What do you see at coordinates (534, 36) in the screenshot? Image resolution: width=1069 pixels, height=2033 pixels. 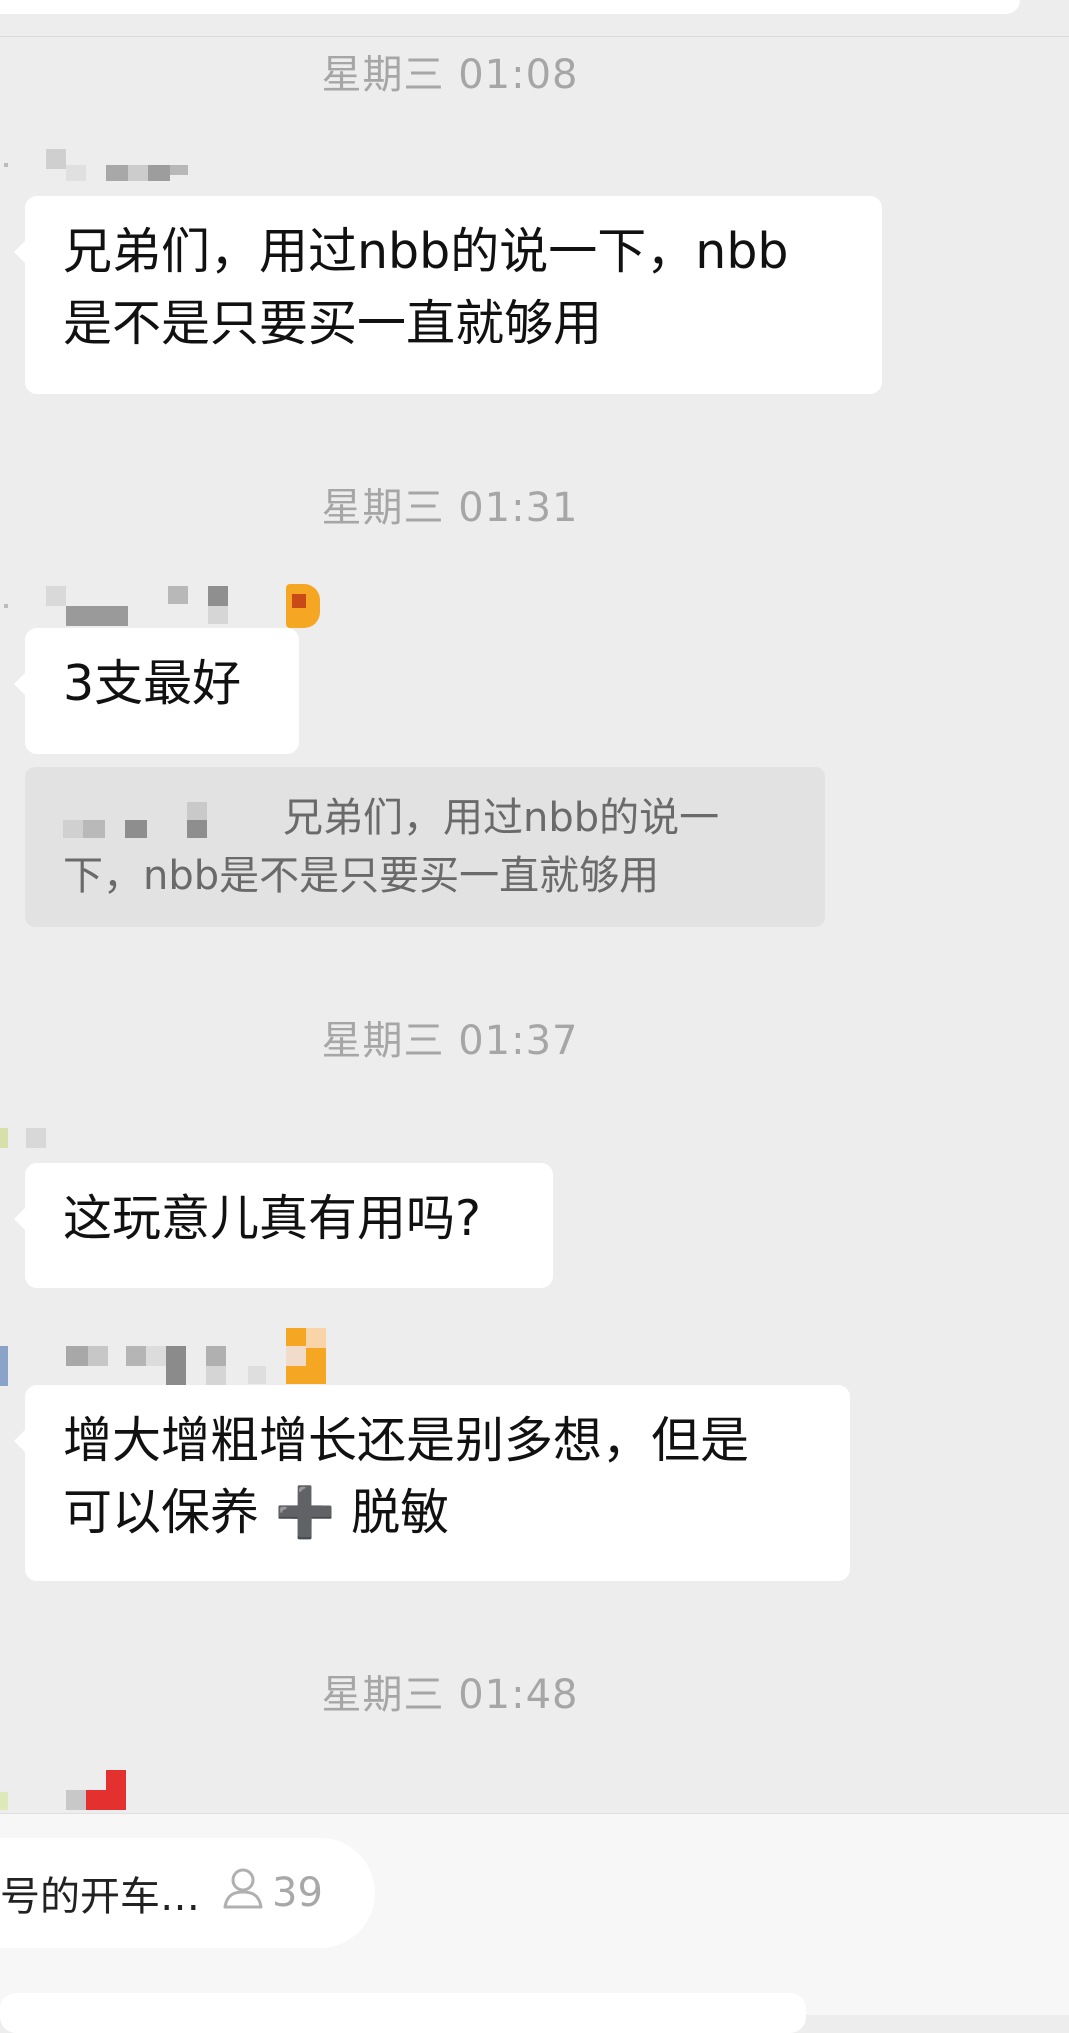 I see `divider` at bounding box center [534, 36].